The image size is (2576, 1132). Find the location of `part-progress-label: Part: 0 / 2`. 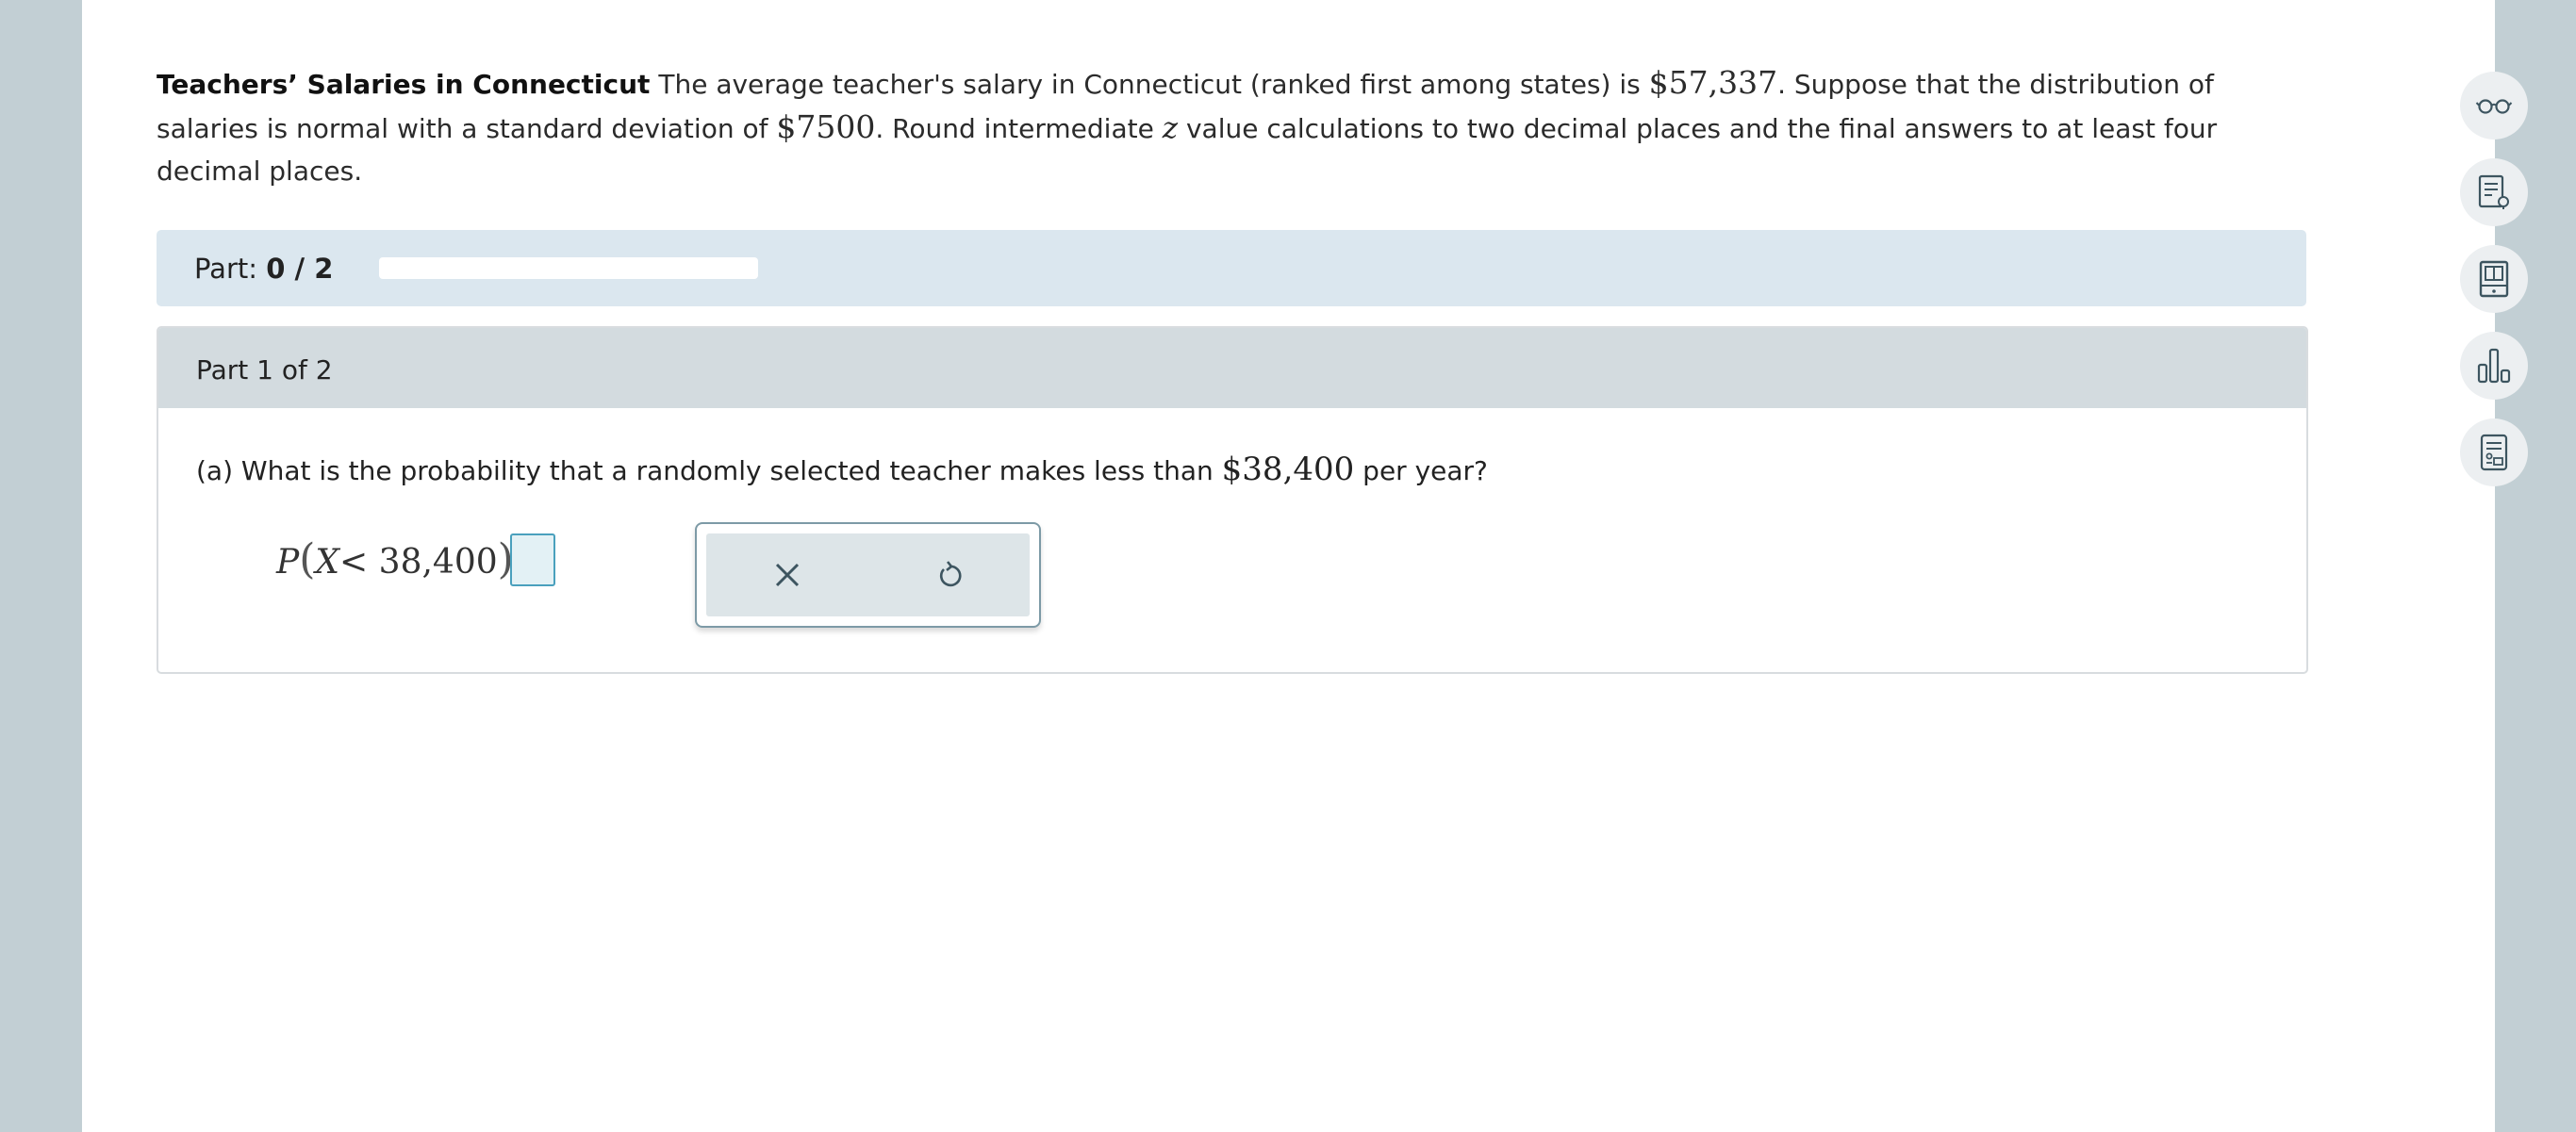

part-progress-label: Part: 0 / 2 is located at coordinates (263, 269).